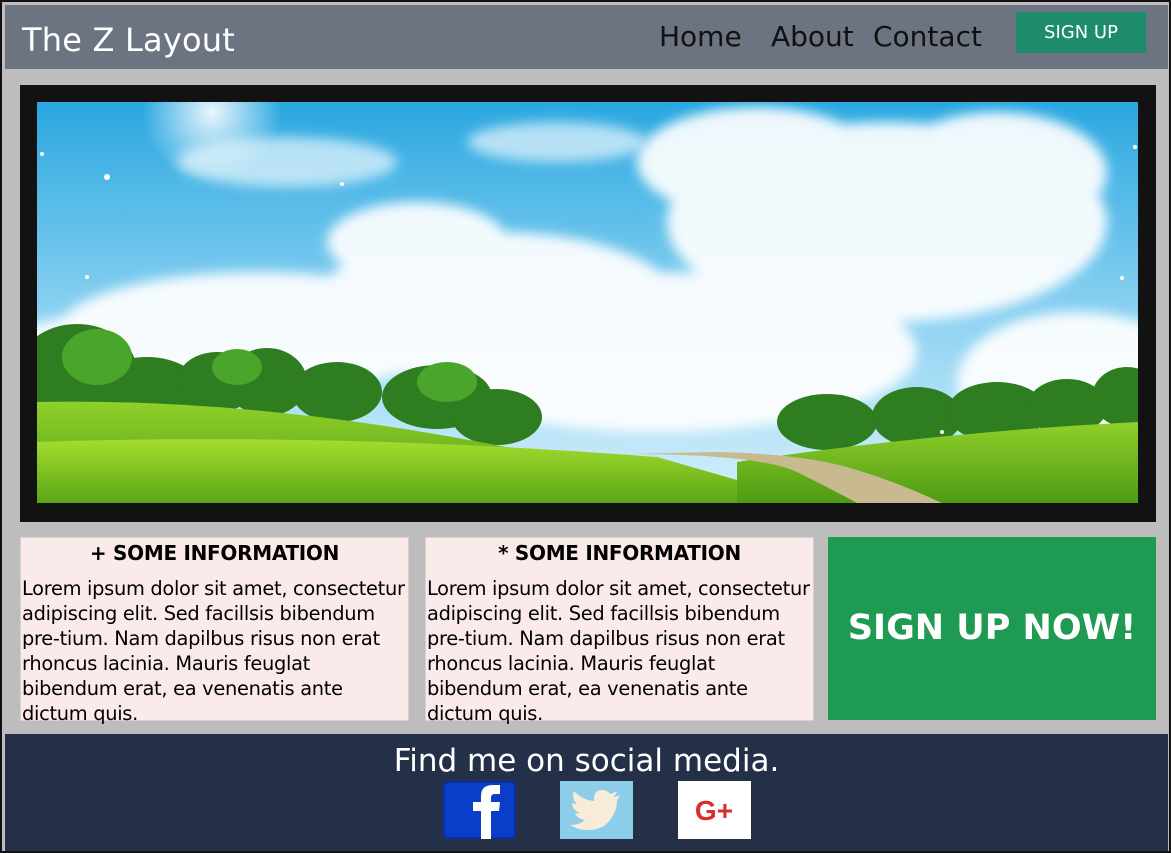 The height and width of the screenshot is (853, 1171). I want to click on google-plus-icon: G+, so click(714, 810).